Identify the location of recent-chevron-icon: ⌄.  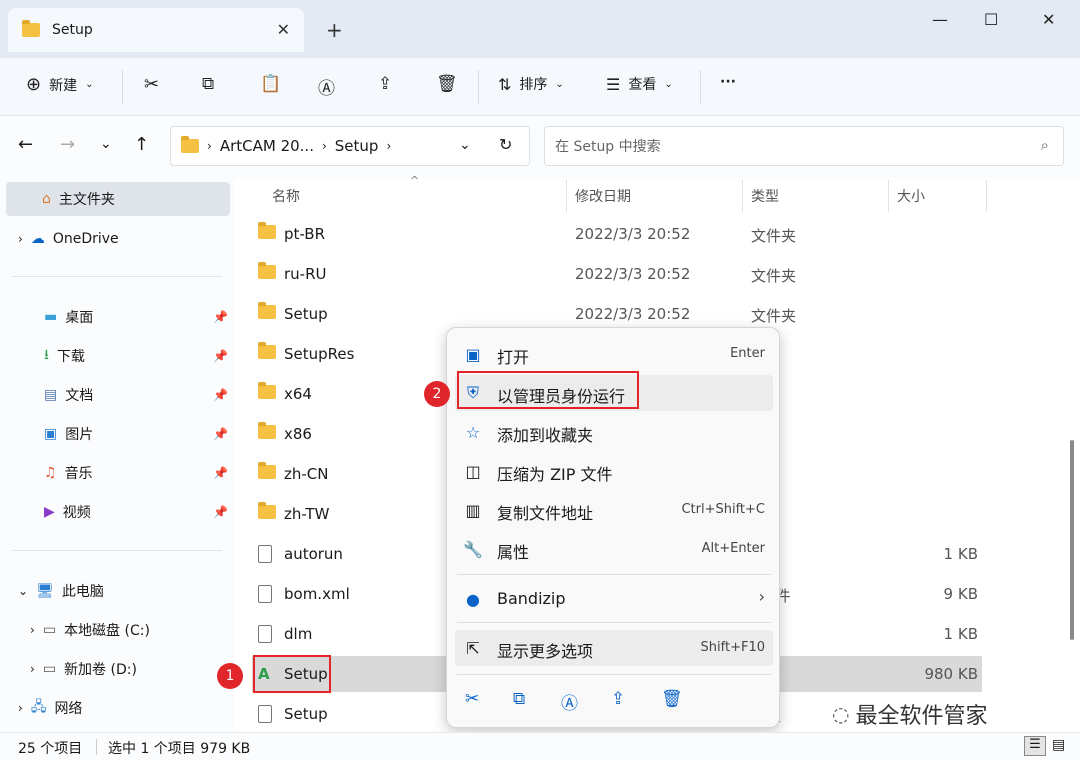
(106, 144).